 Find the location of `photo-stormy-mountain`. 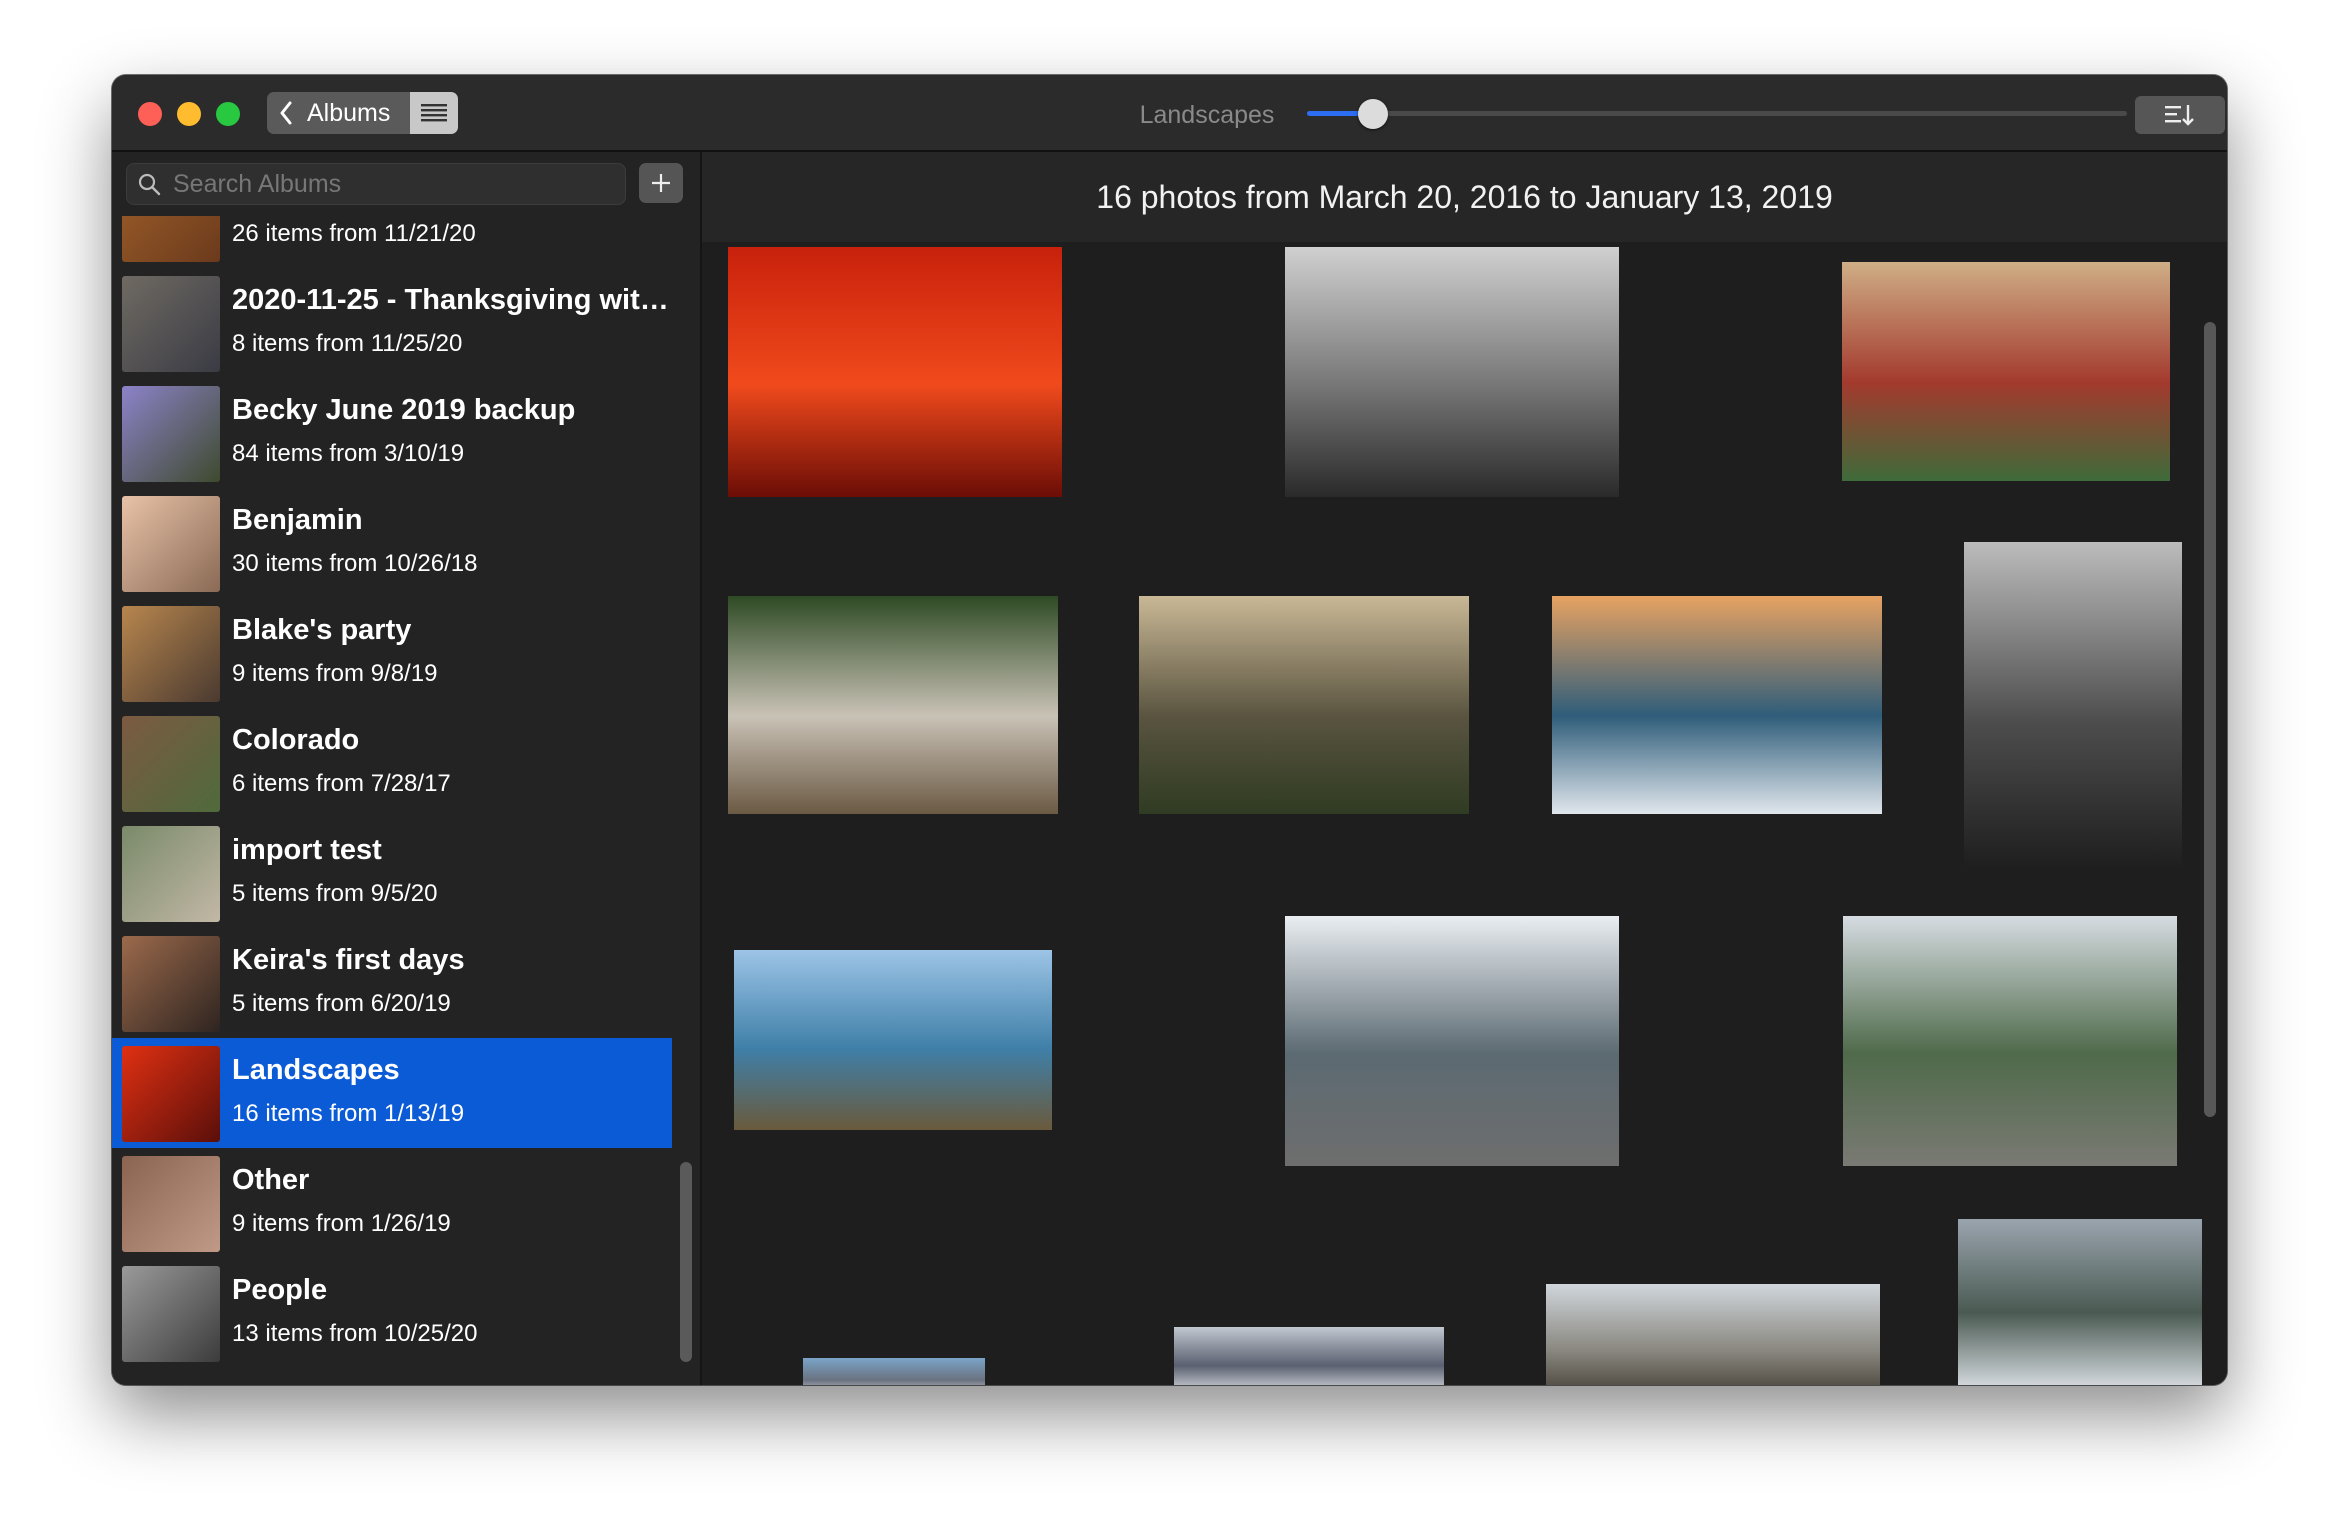

photo-stormy-mountain is located at coordinates (2080, 1302).